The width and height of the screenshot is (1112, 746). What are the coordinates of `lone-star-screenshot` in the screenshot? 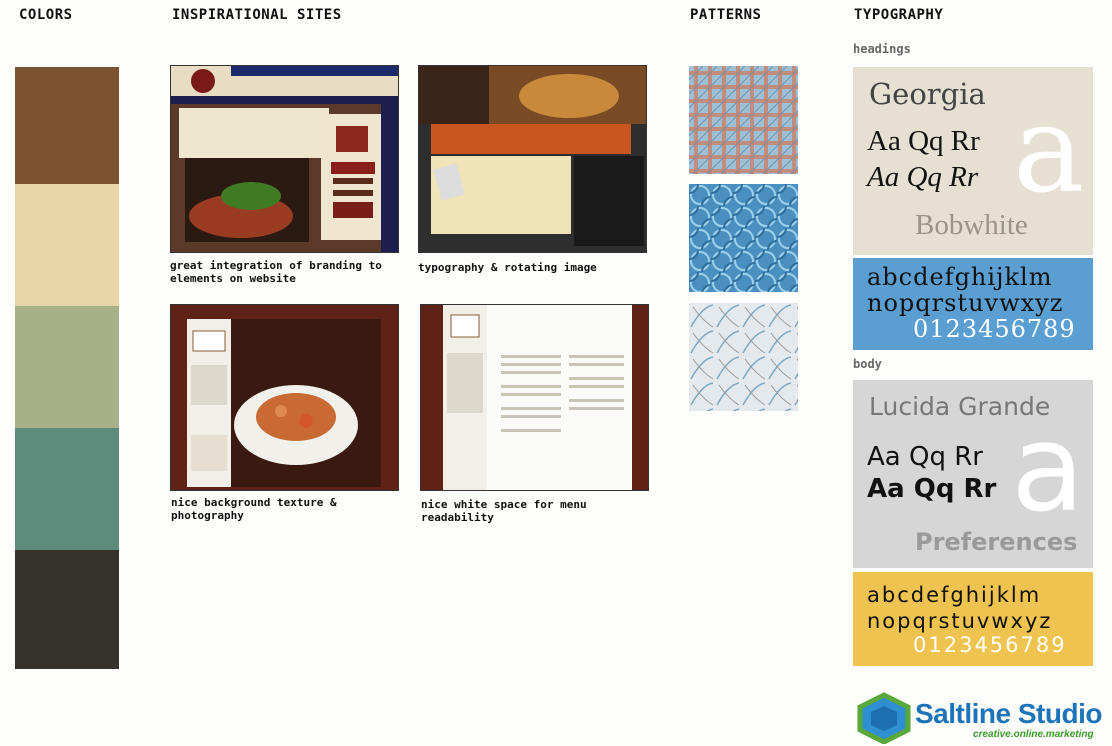 It's located at (284, 159).